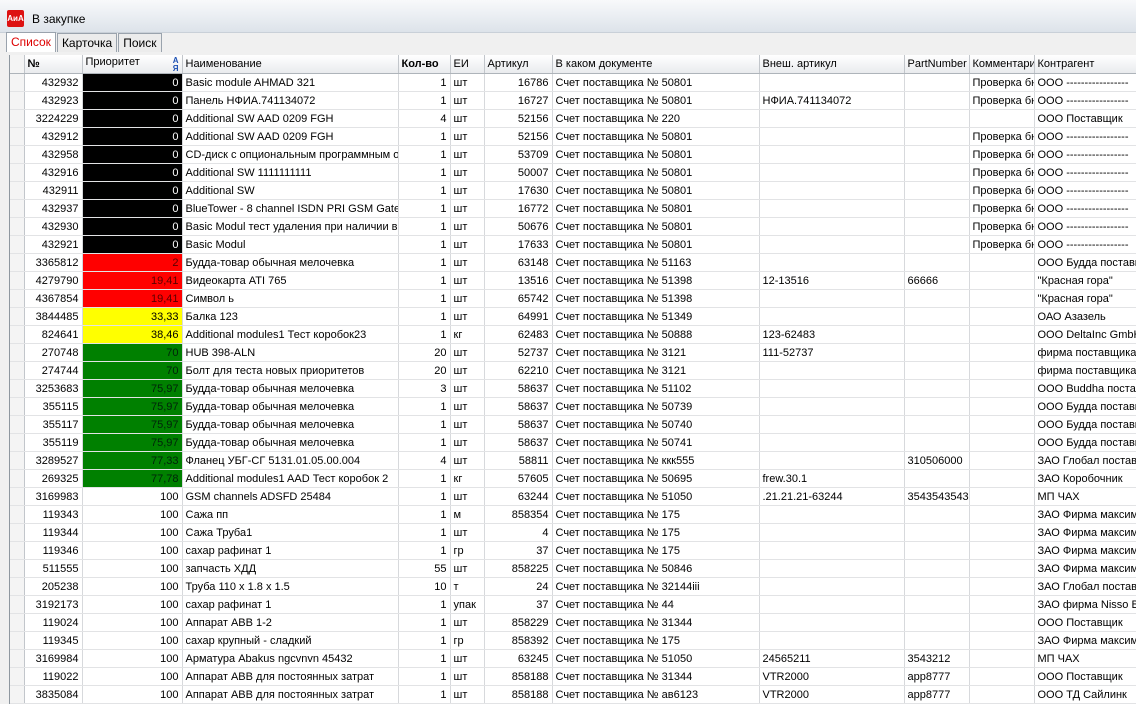  Describe the element at coordinates (53, 406) in the screenshot. I see `cell-no: 355115` at that location.